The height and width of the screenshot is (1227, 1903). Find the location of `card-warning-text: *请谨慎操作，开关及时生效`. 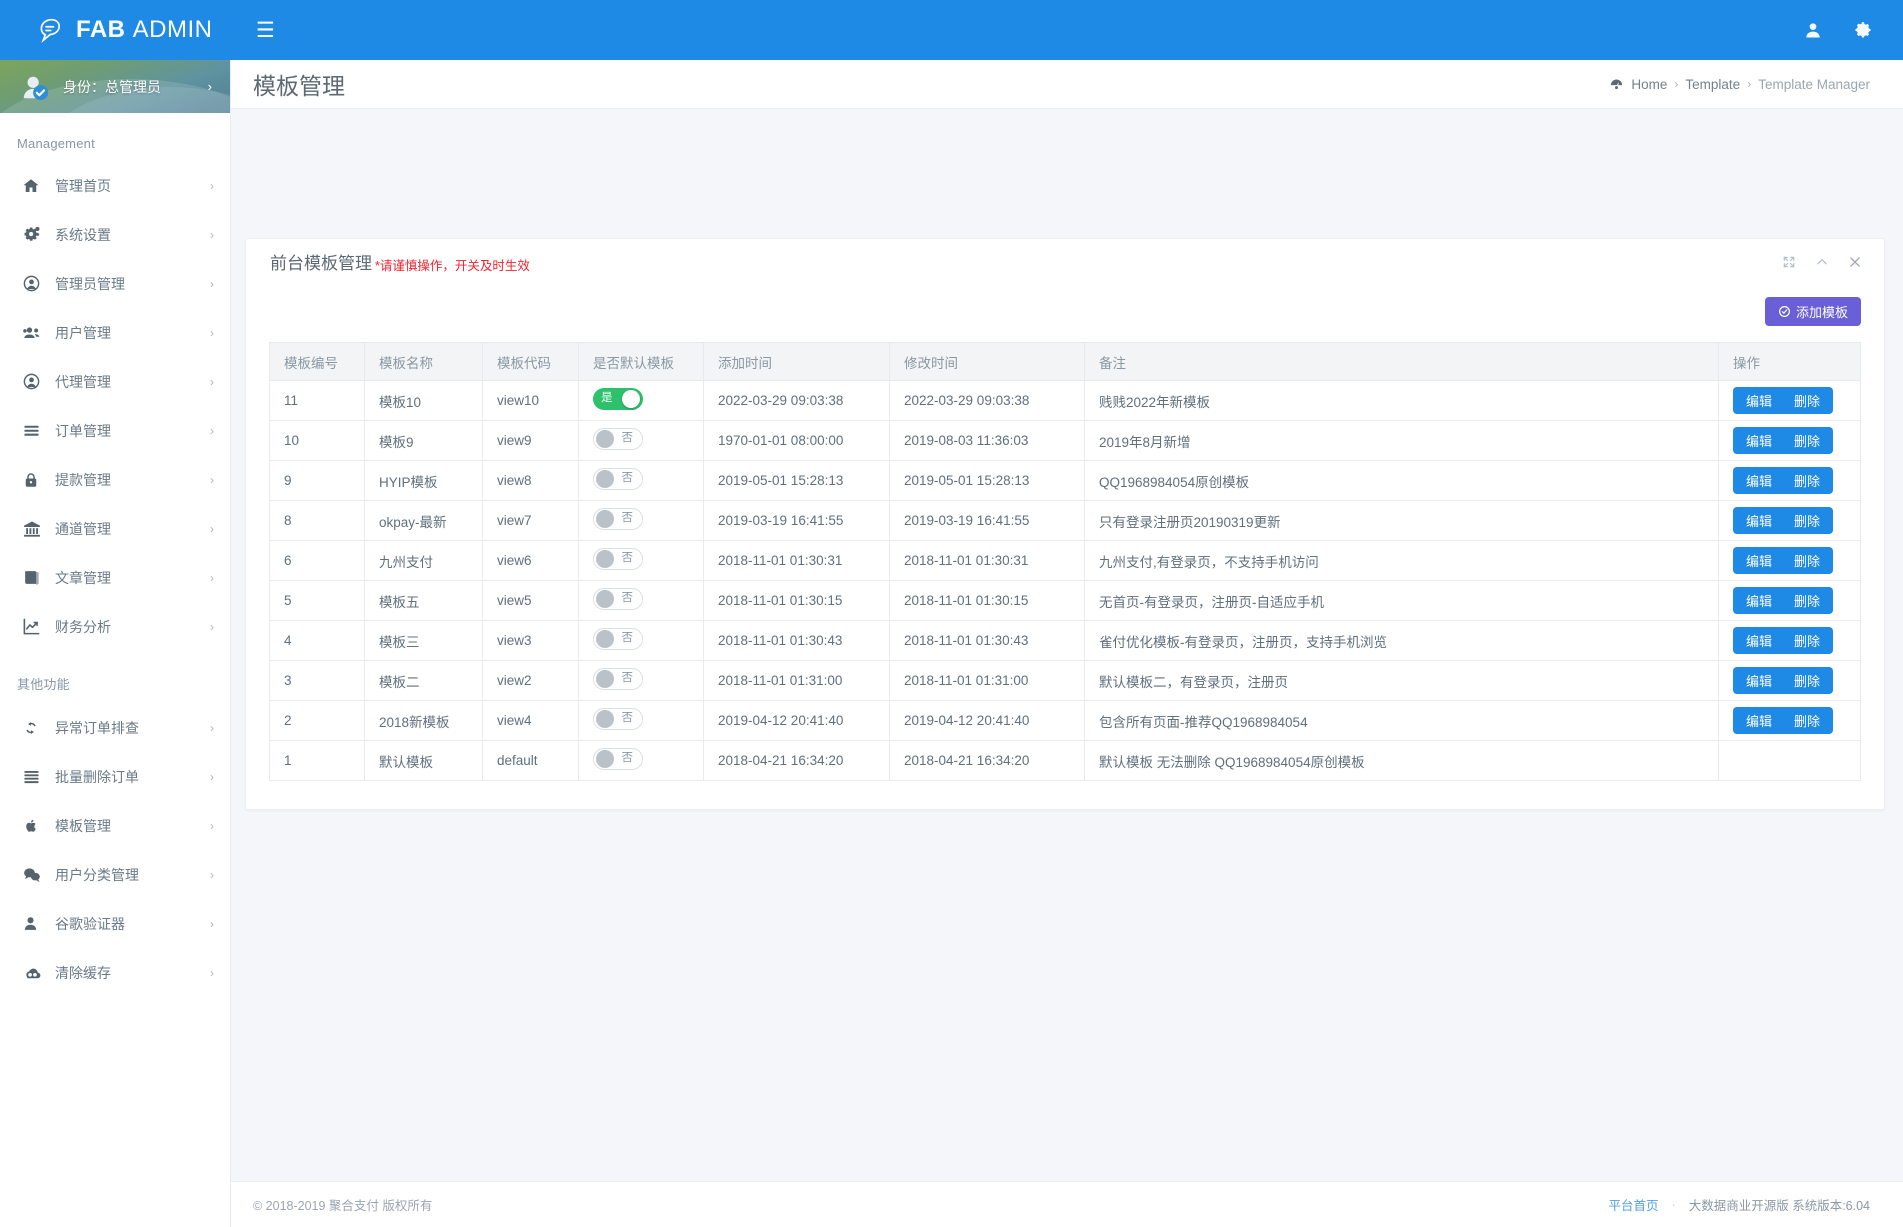

card-warning-text: *请谨慎操作，开关及时生效 is located at coordinates (452, 266).